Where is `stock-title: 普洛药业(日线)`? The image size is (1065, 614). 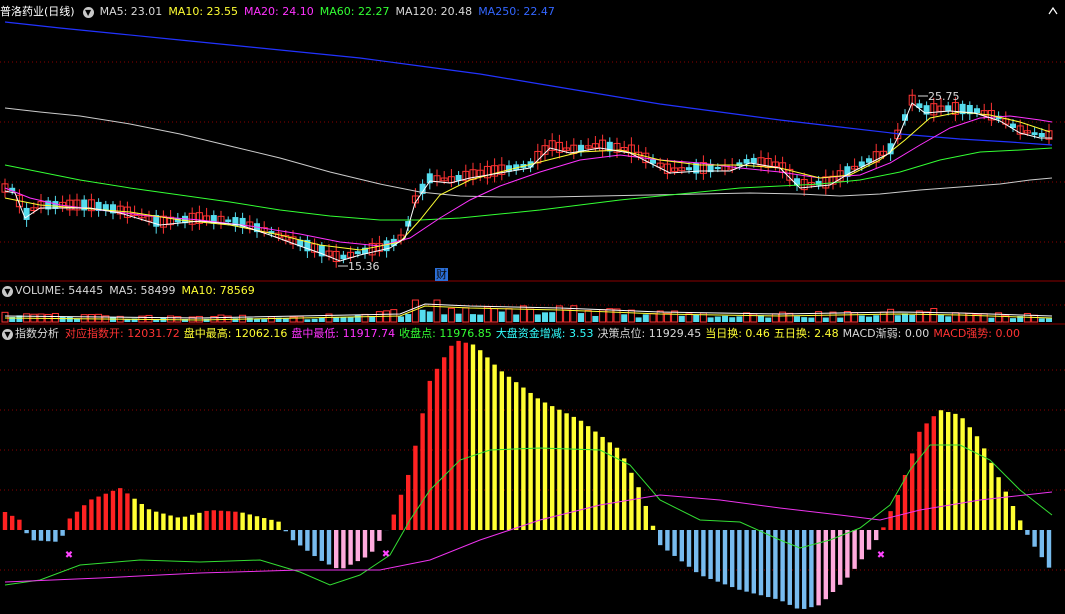
stock-title: 普洛药业(日线) is located at coordinates (37, 11).